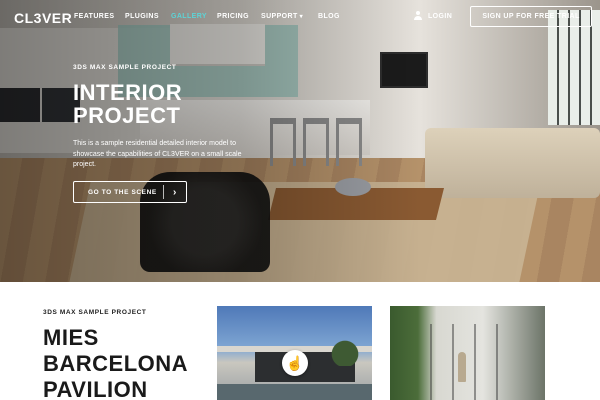 This screenshot has height=400, width=600. I want to click on hero-title: INTERIOR PROJECT, so click(128, 104).